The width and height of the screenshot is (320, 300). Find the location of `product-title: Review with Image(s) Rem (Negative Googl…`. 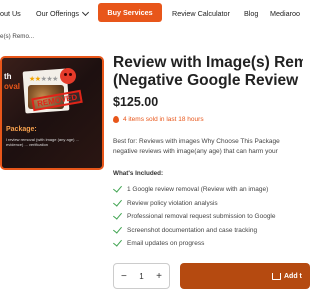

product-title: Review with Image(s) Rem (Negative Googl… is located at coordinates (208, 72).